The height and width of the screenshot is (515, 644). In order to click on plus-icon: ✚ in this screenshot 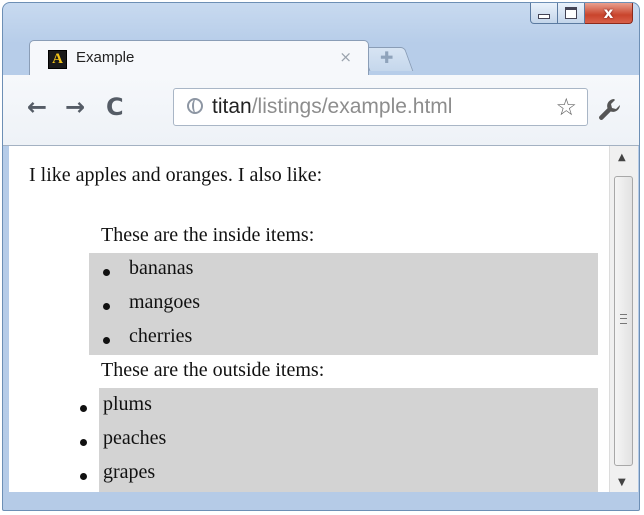, I will do `click(387, 57)`.